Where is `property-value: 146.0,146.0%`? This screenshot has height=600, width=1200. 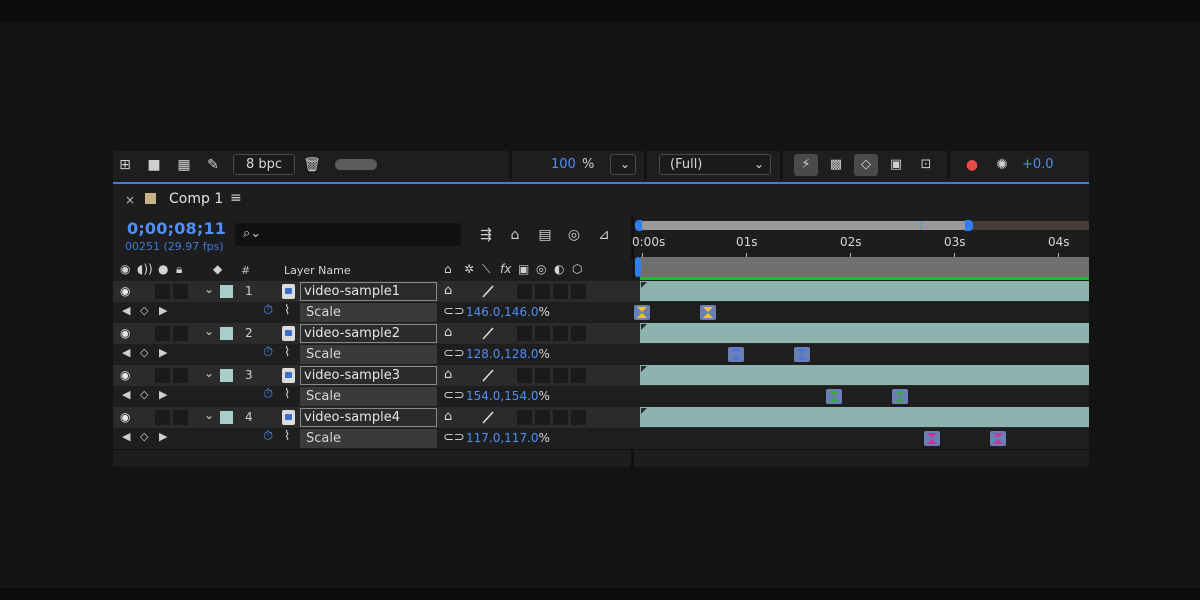 property-value: 146.0,146.0% is located at coordinates (508, 312).